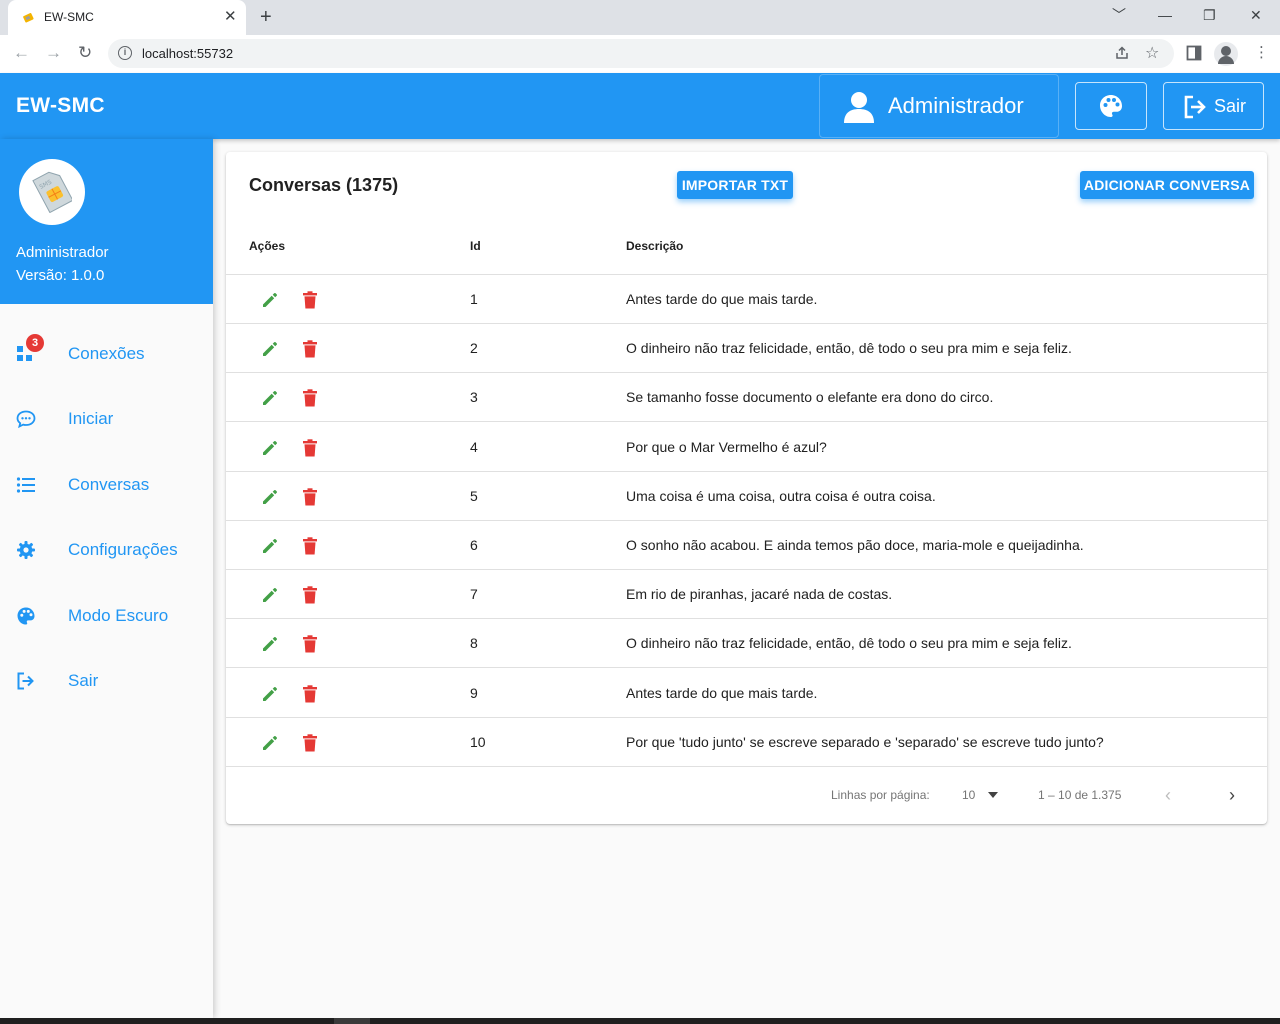 The width and height of the screenshot is (1280, 1024). I want to click on sidebar-item-label: Configurações, so click(123, 549).